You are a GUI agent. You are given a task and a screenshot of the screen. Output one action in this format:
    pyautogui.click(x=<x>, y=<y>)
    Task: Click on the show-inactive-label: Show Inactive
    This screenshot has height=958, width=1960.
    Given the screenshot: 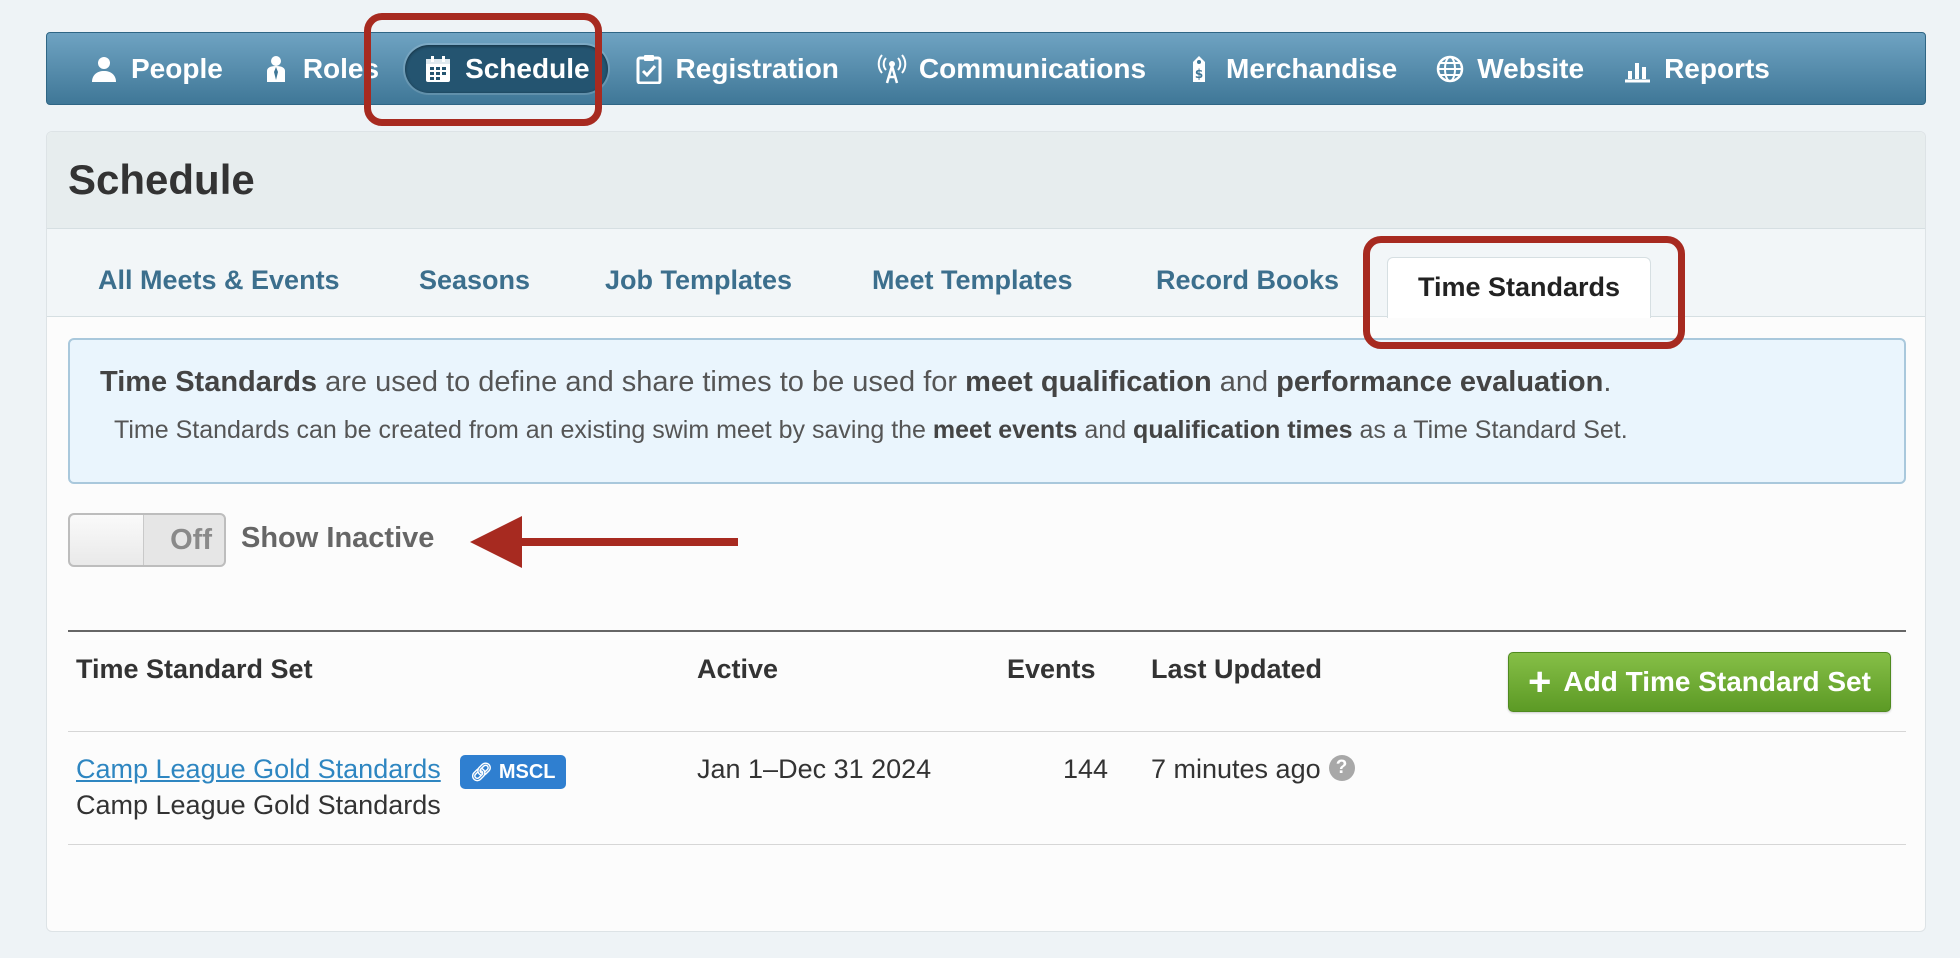 What is the action you would take?
    pyautogui.click(x=338, y=538)
    